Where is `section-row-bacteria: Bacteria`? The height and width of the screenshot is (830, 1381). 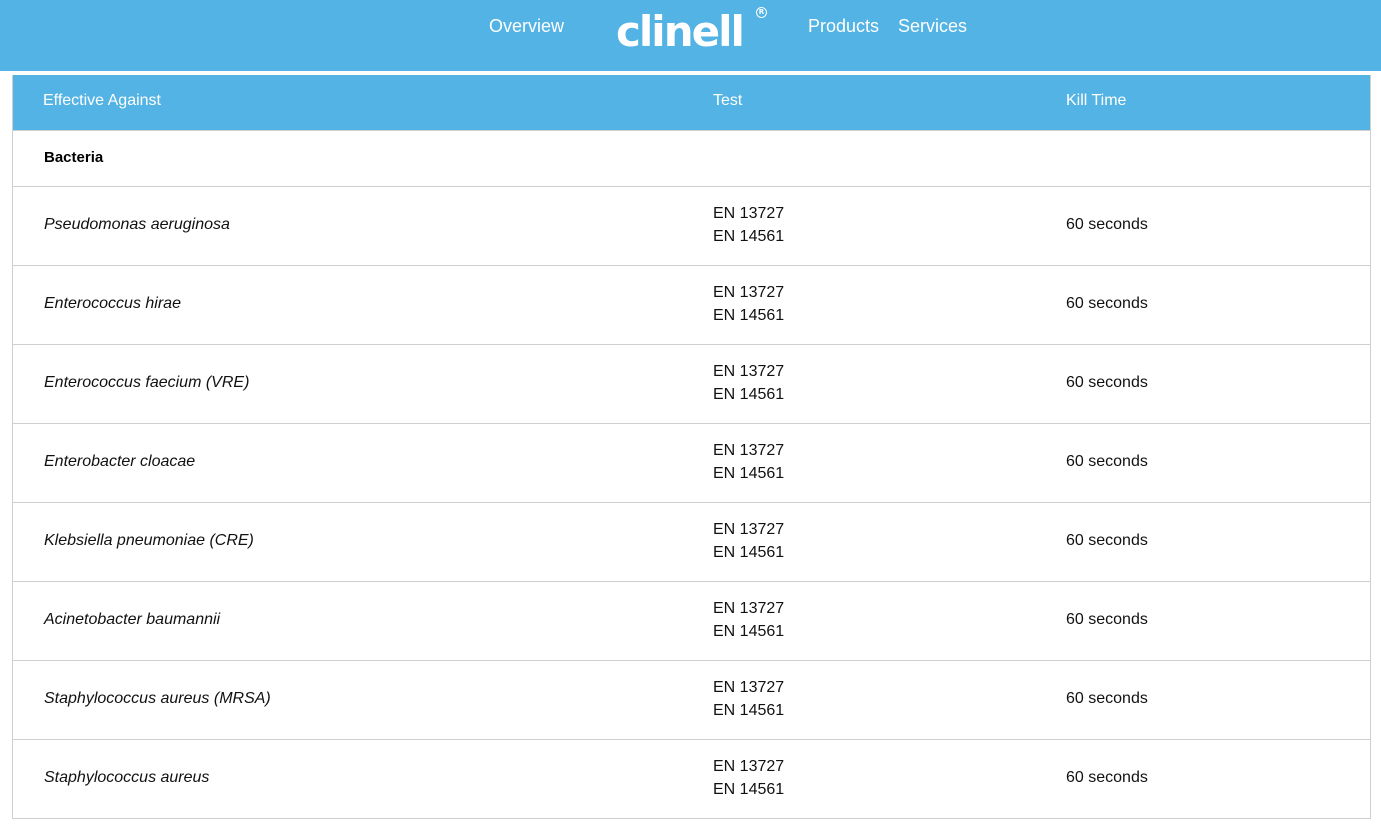
section-row-bacteria: Bacteria is located at coordinates (691, 159).